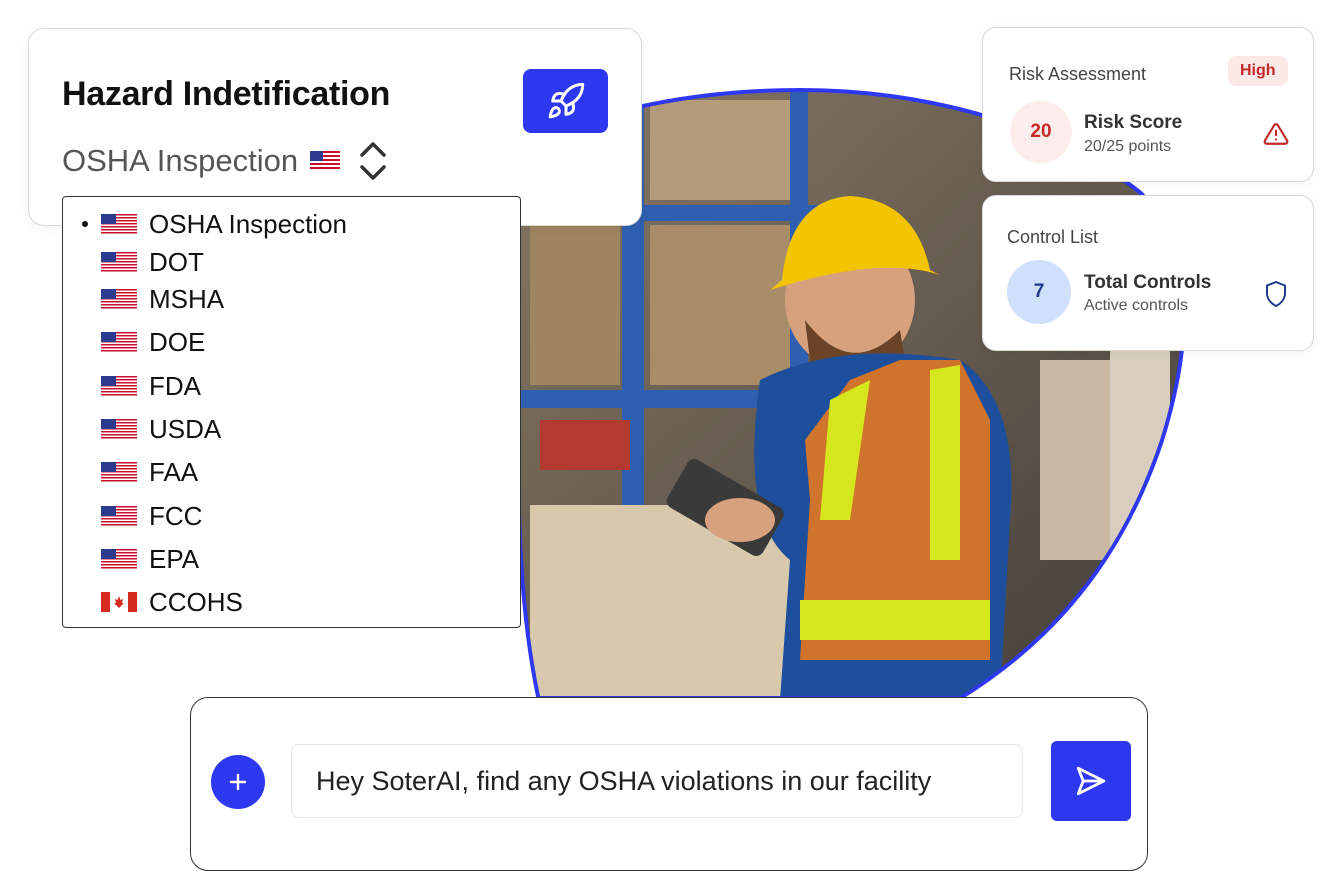 The image size is (1338, 896). I want to click on dropdown-option: OSHA Inspection, so click(205, 224).